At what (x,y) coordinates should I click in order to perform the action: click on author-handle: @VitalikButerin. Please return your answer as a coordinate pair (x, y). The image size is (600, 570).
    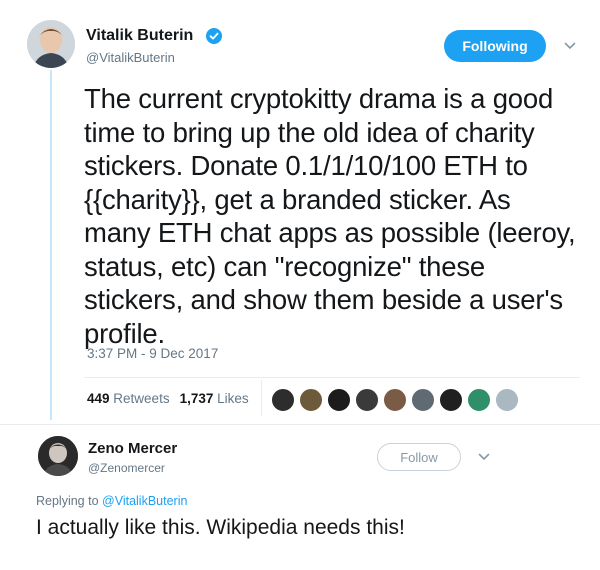
    Looking at the image, I should click on (130, 57).